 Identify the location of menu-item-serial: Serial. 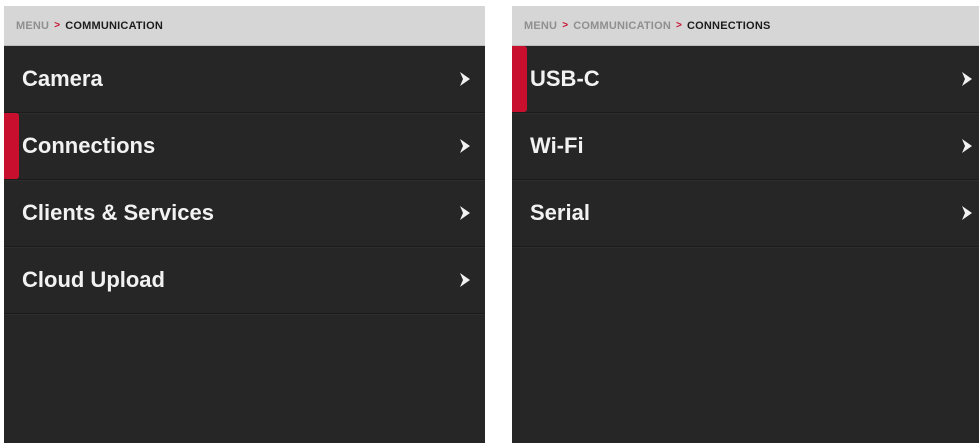
(745, 213).